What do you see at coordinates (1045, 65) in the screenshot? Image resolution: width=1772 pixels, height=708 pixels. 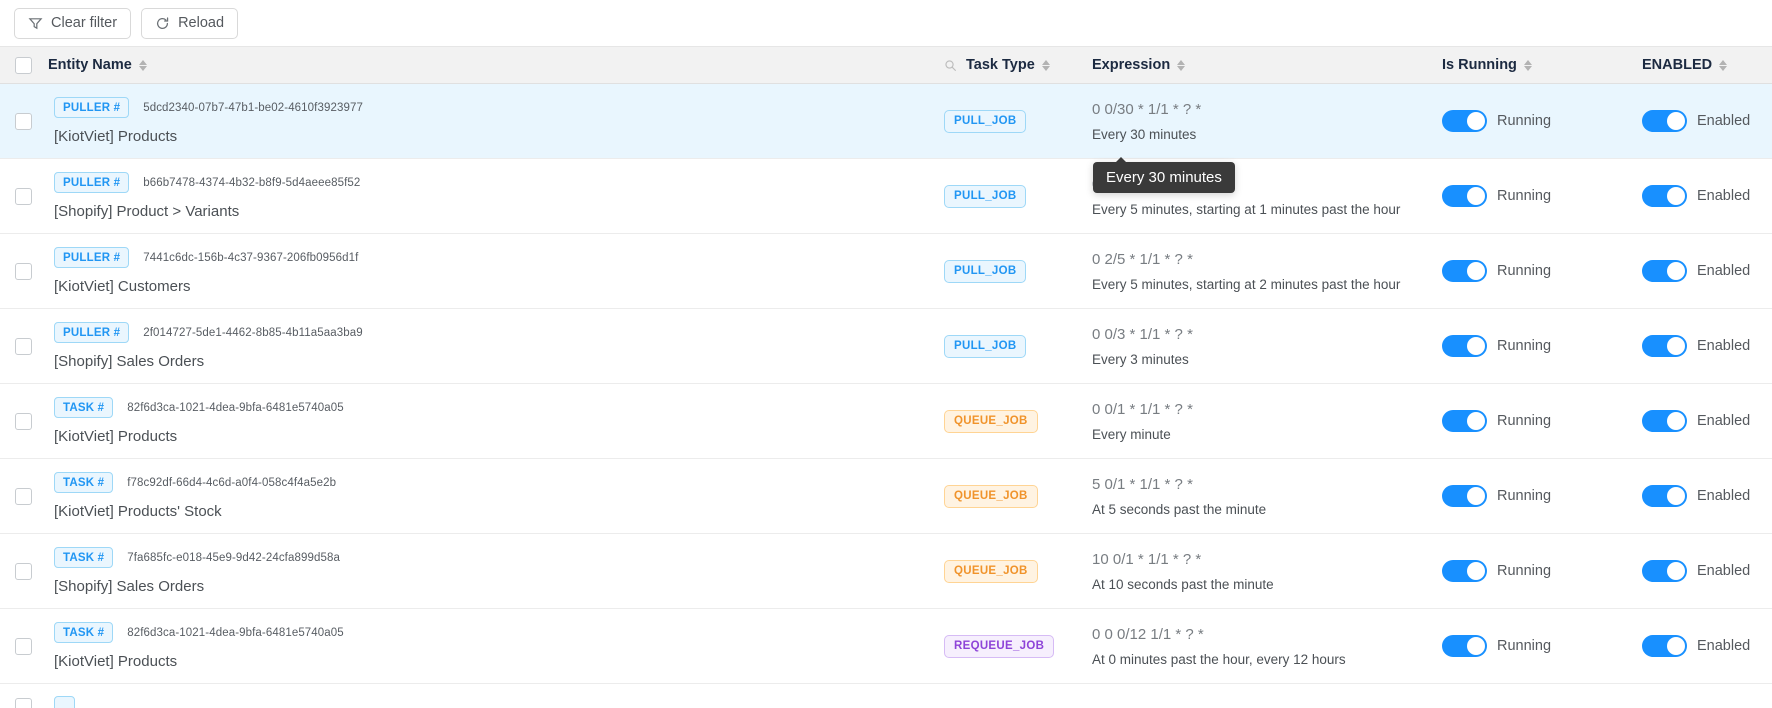 I see `sort-task-type` at bounding box center [1045, 65].